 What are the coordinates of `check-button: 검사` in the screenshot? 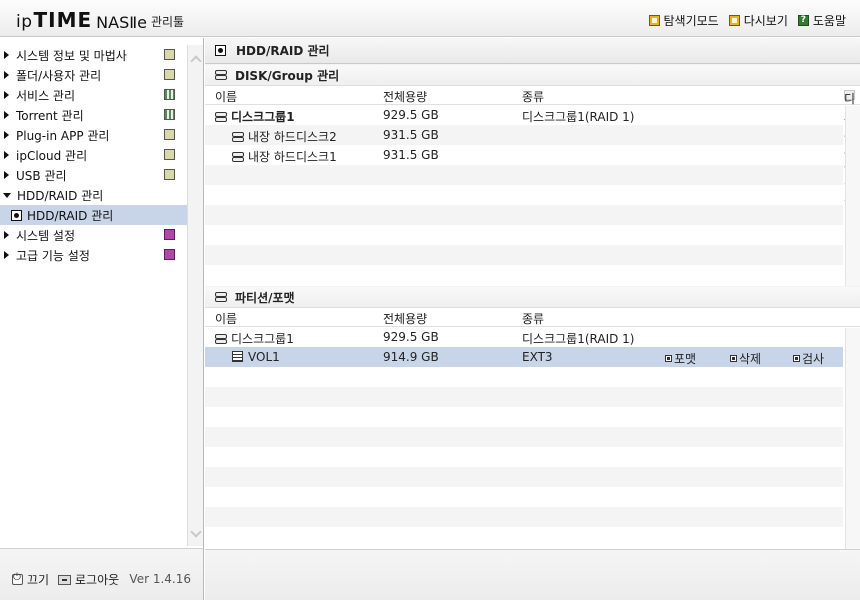 It's located at (808, 358).